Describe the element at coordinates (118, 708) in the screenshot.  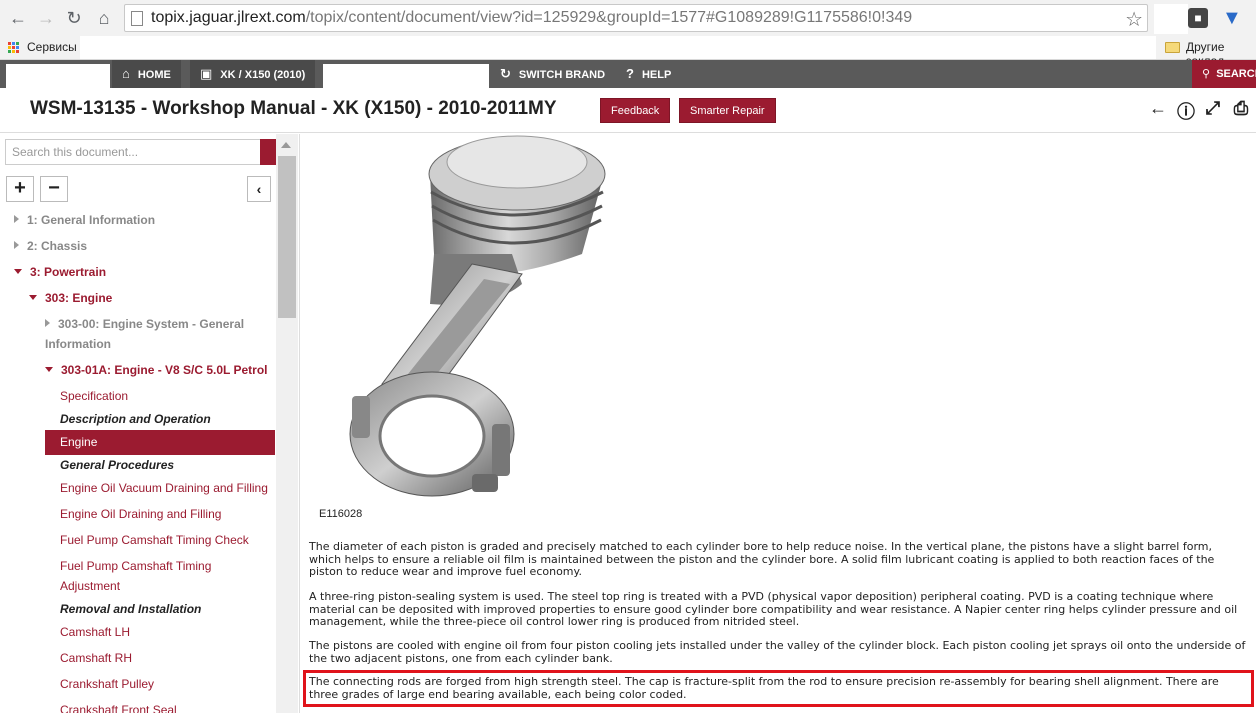
I see `tree-crankshaft-front-seal: Crankshaft Front Seal` at that location.